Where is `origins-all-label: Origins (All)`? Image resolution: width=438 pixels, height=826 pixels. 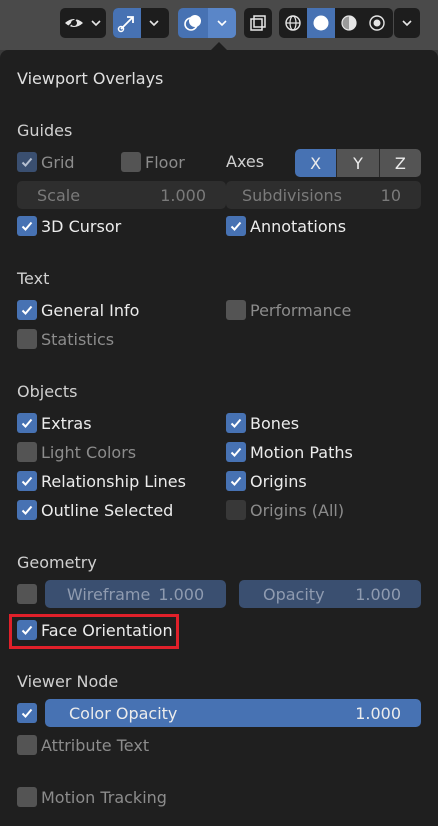 origins-all-label: Origins (All) is located at coordinates (297, 510).